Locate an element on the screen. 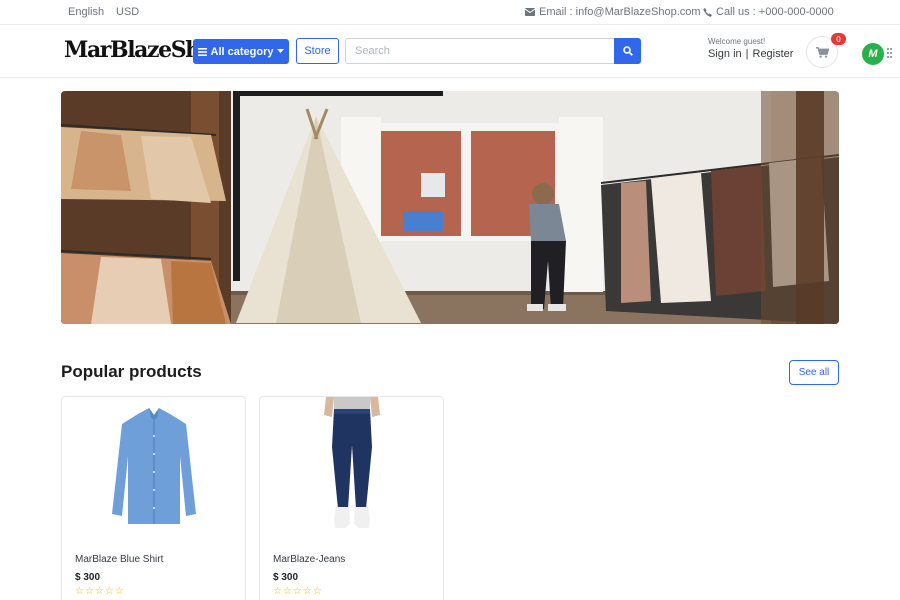 Image resolution: width=900 pixels, height=600 pixels. all-category-label: All category is located at coordinates (242, 51).